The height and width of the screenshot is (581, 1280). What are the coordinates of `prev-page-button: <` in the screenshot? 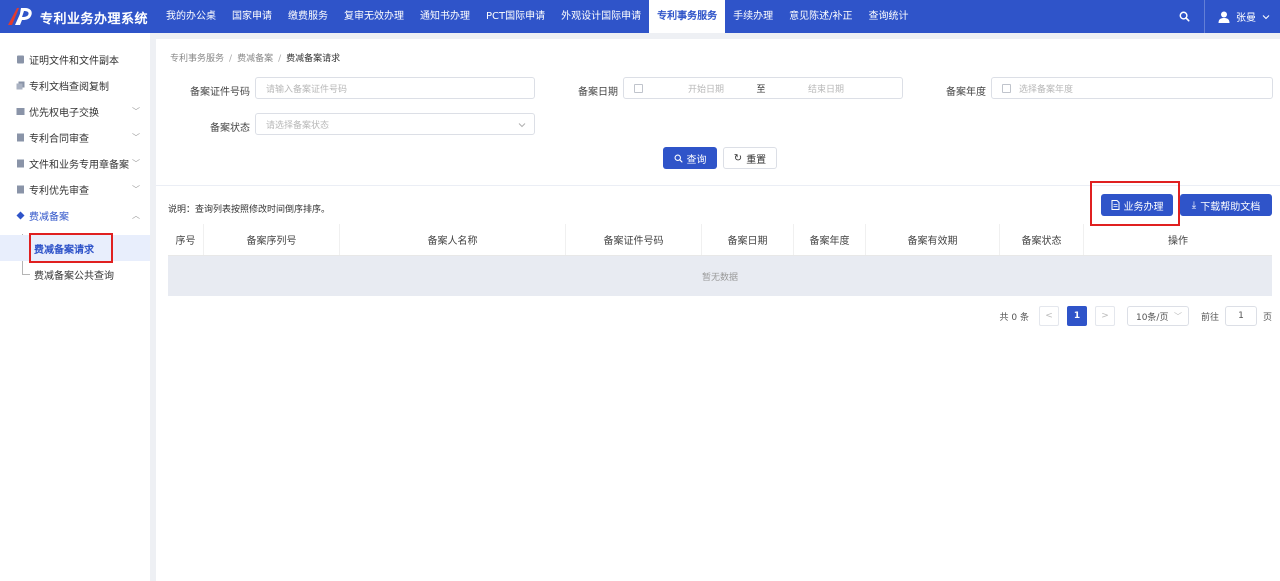 It's located at (1048, 316).